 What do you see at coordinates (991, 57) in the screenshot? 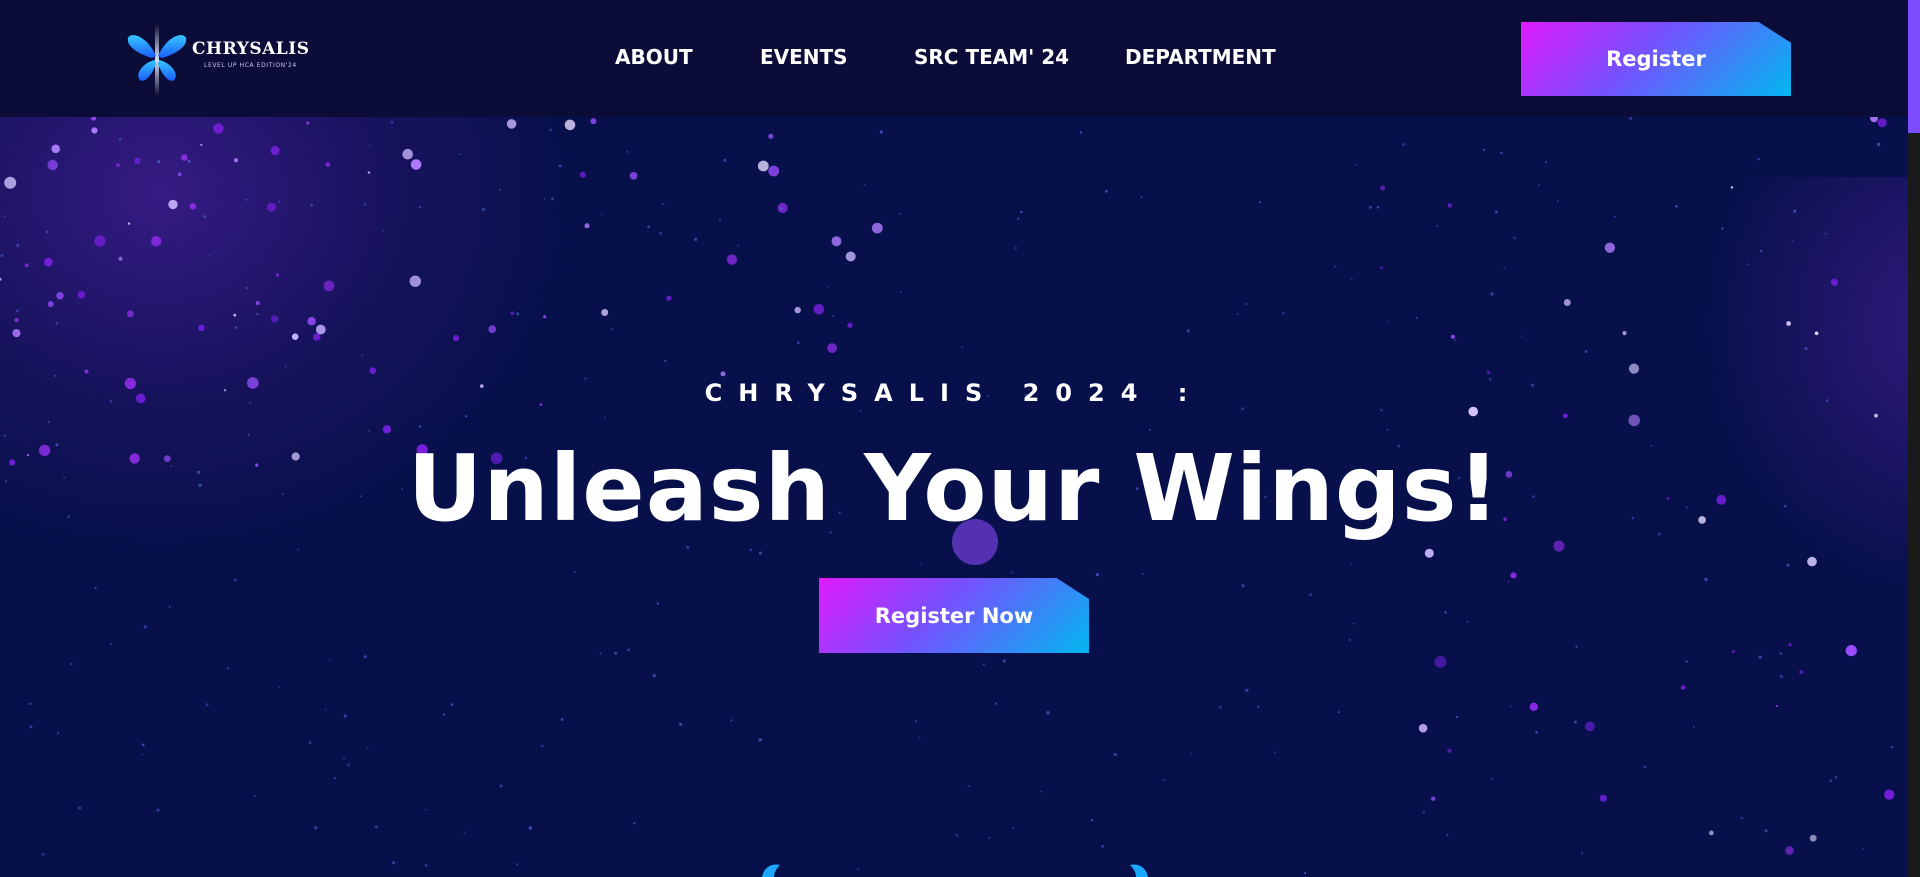
I see `nav-link-src-team: SRC TEAM' 24` at bounding box center [991, 57].